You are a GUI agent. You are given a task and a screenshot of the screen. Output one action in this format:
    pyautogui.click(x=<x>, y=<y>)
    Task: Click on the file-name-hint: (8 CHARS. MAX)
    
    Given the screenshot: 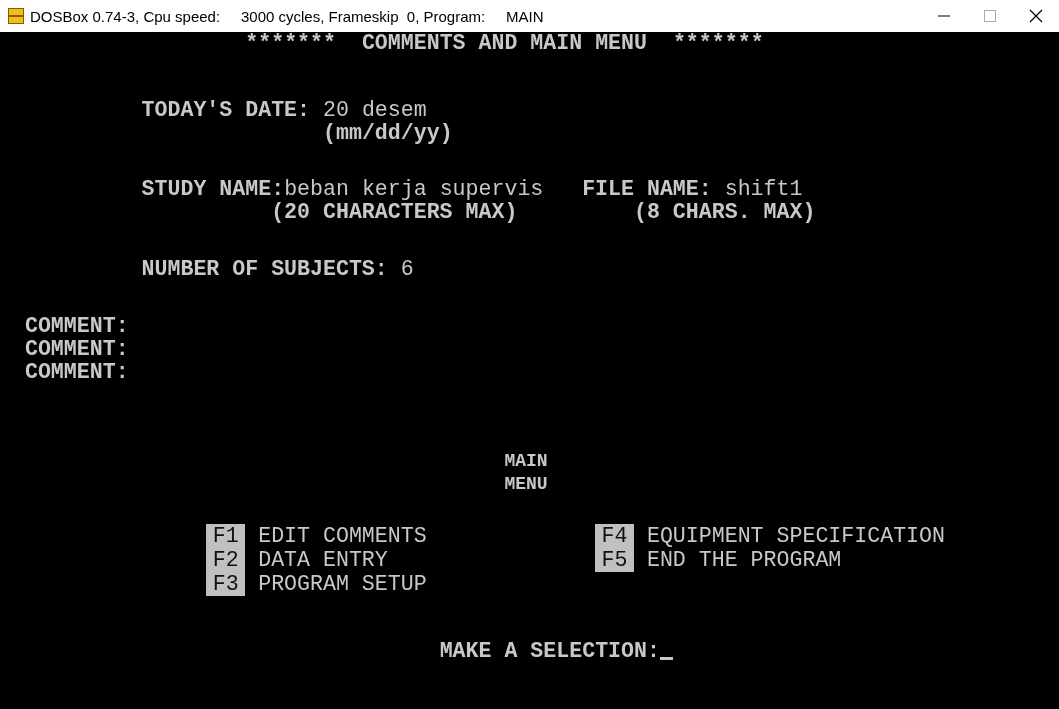 What is the action you would take?
    pyautogui.click(x=725, y=212)
    